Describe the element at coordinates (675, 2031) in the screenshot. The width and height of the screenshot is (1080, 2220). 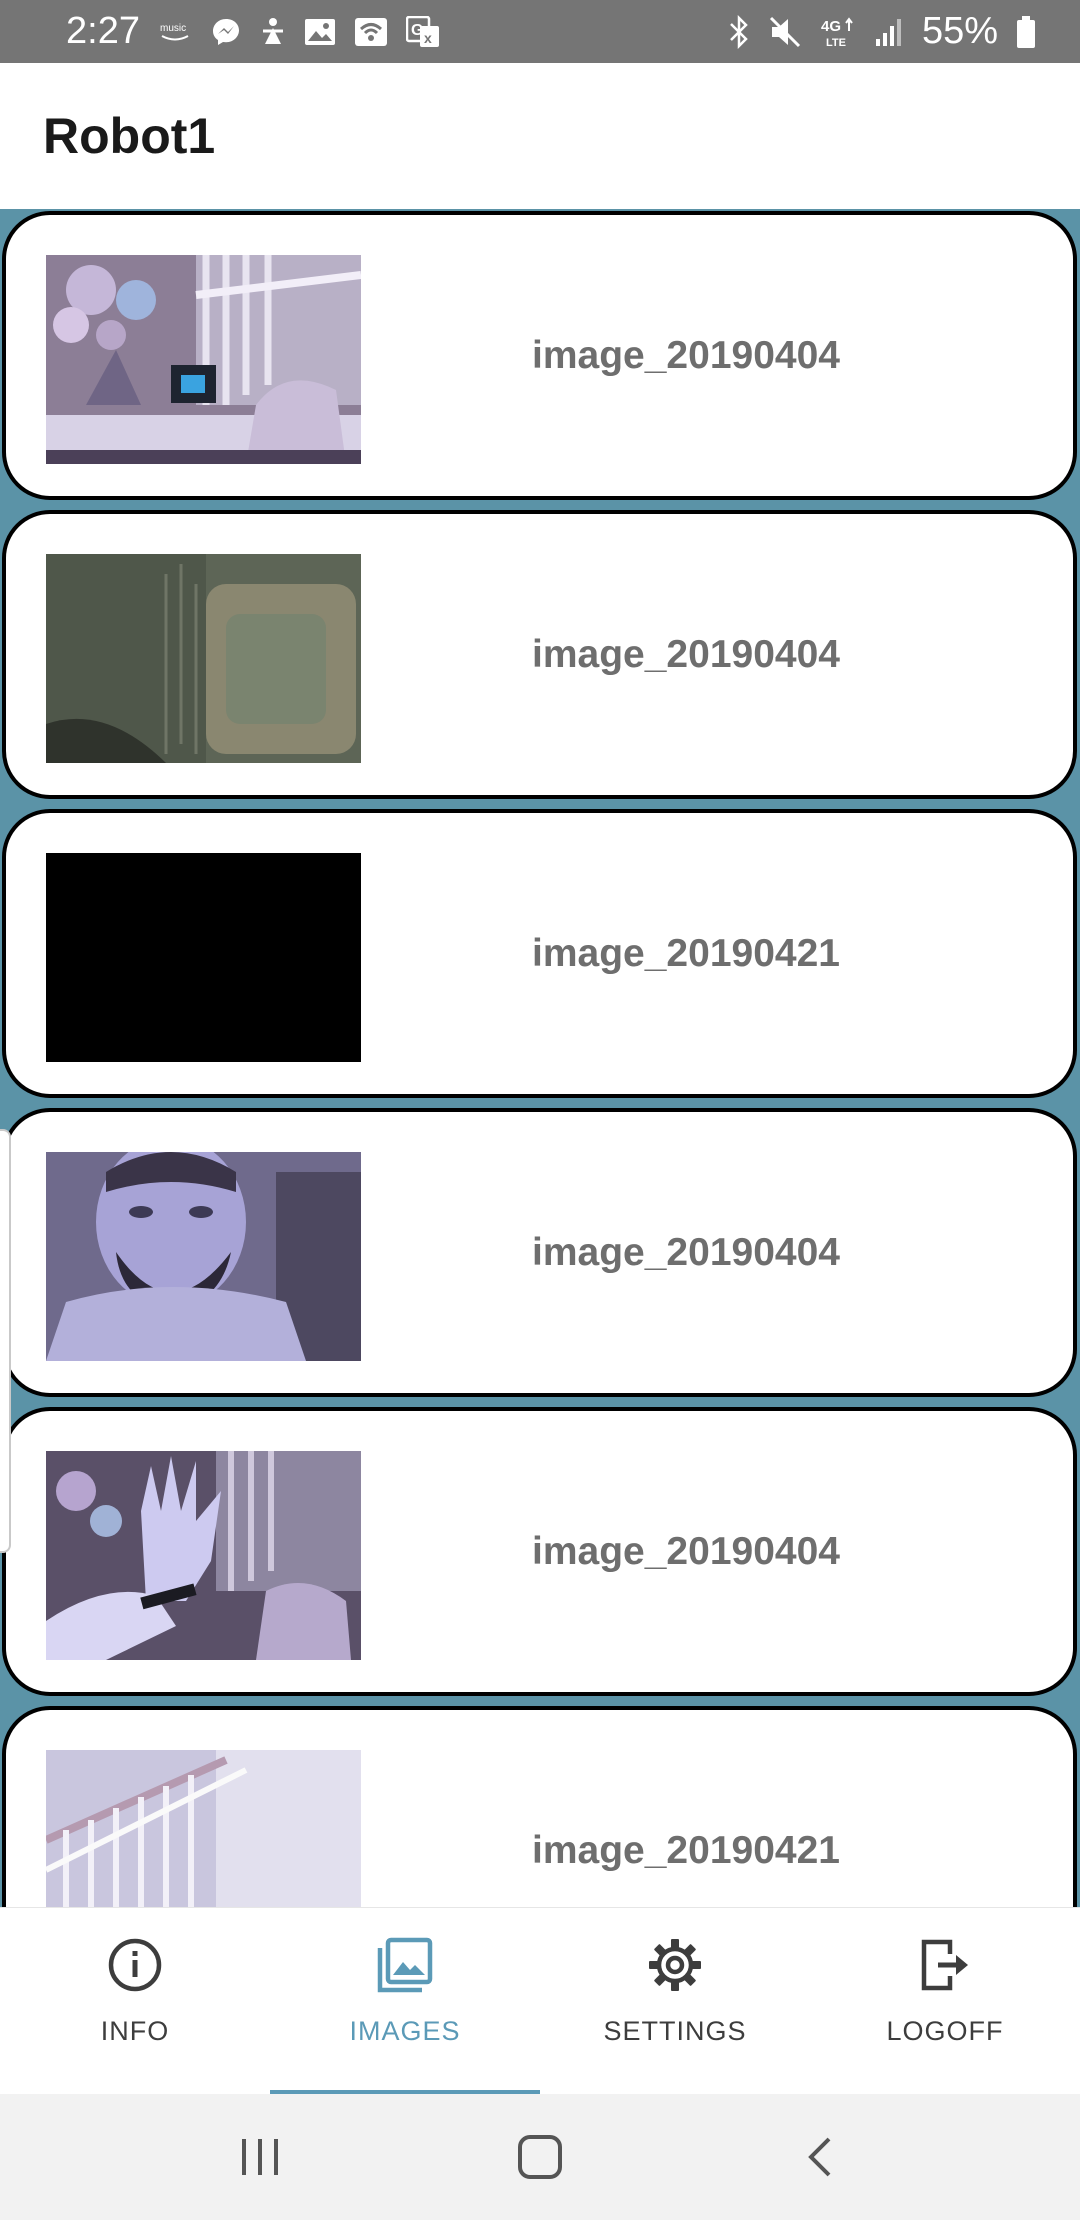
I see `nav-settings-label: SETTINGS` at that location.